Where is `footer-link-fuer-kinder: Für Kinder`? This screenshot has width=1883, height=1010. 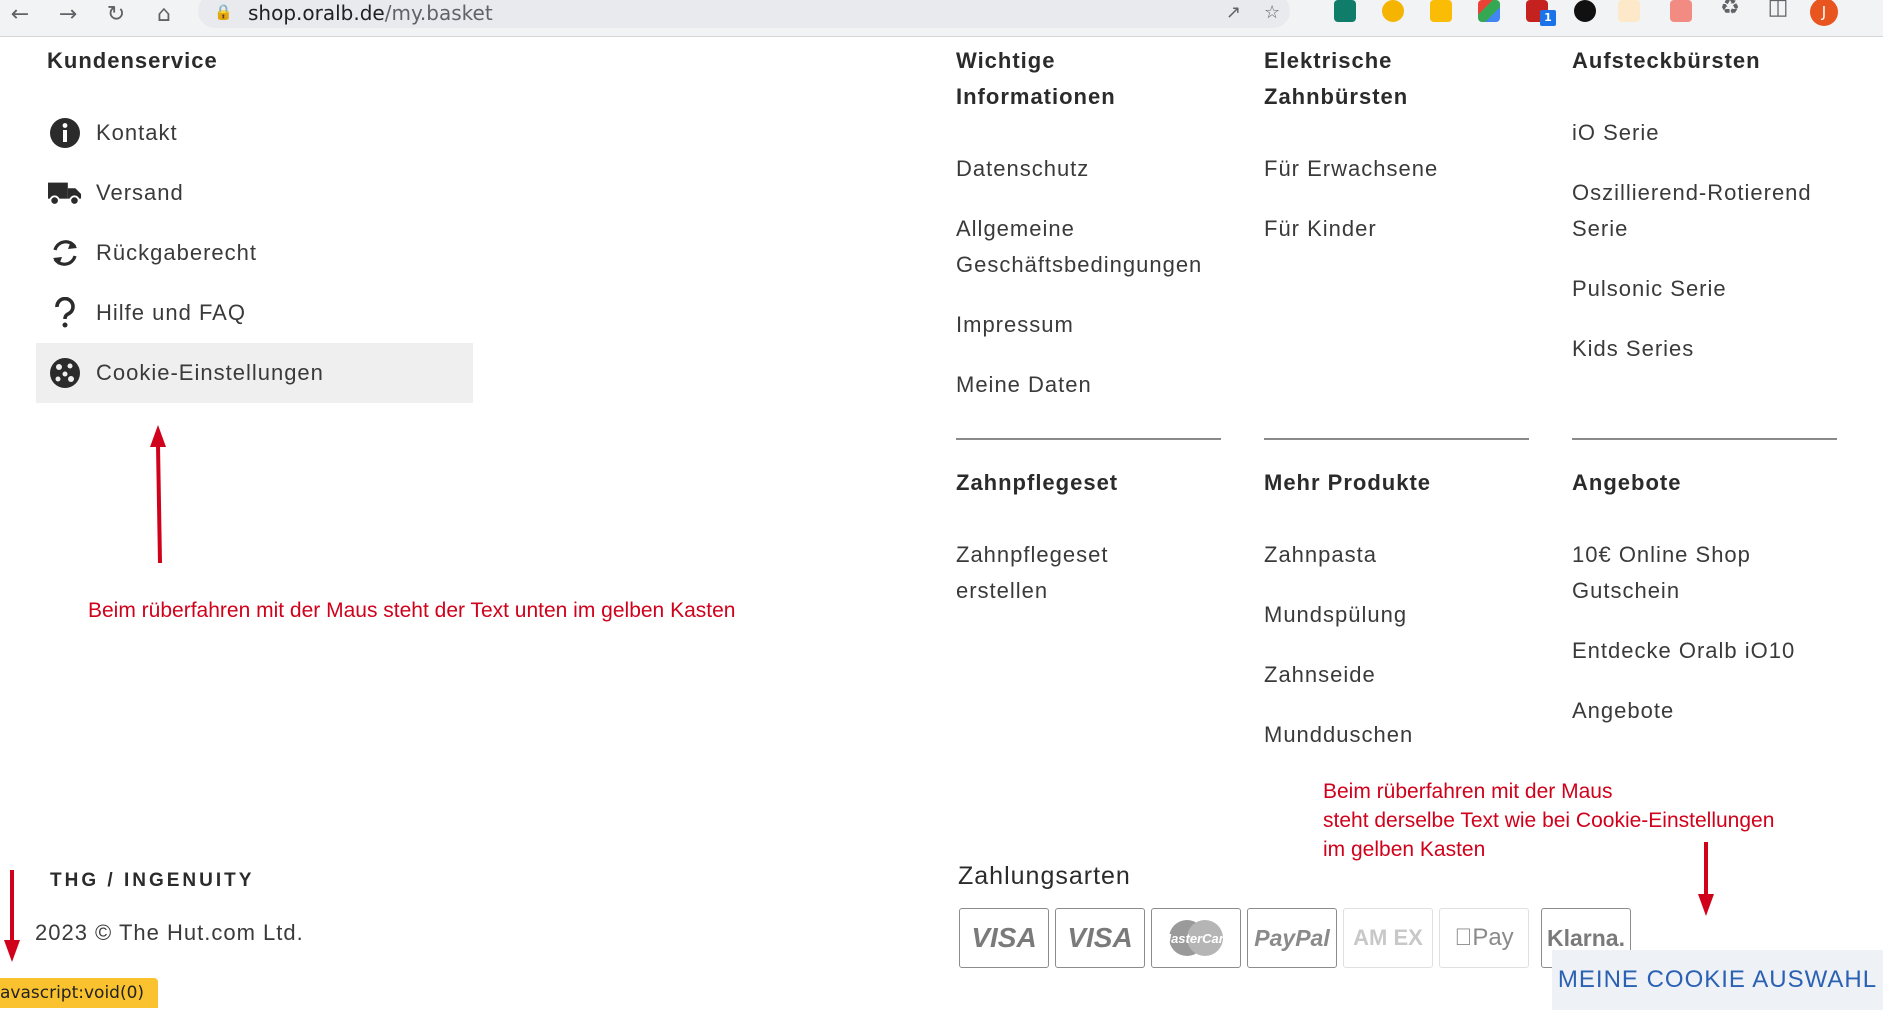
footer-link-fuer-kinder: Für Kinder is located at coordinates (1320, 229).